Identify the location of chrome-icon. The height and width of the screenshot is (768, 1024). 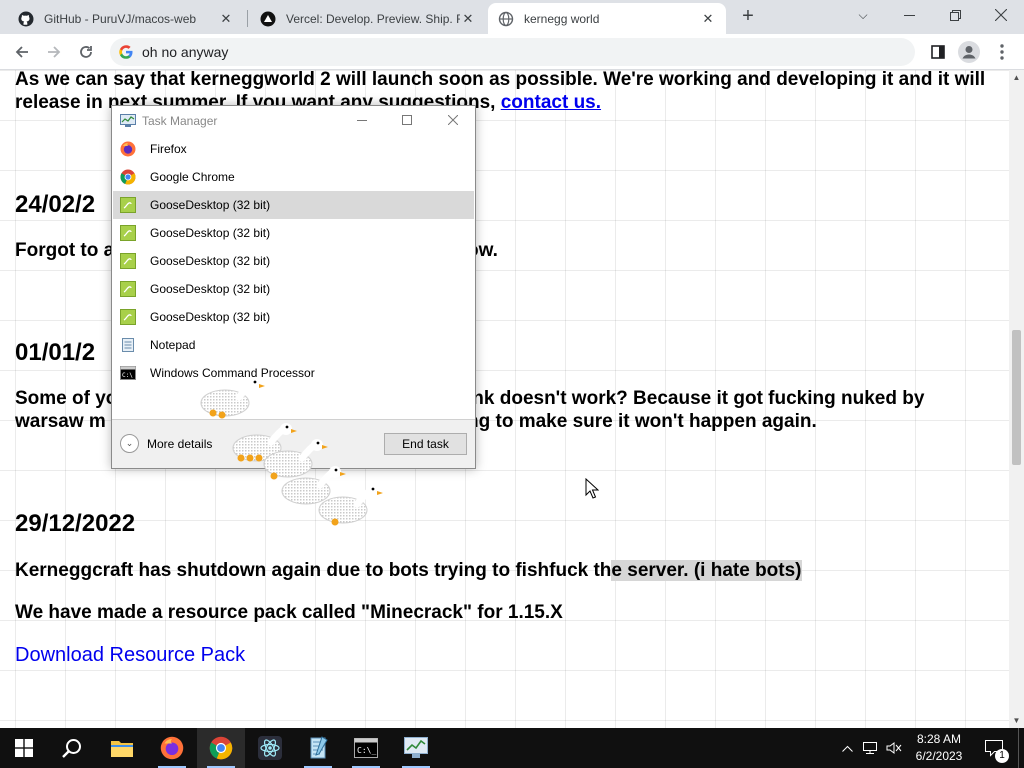
(128, 177).